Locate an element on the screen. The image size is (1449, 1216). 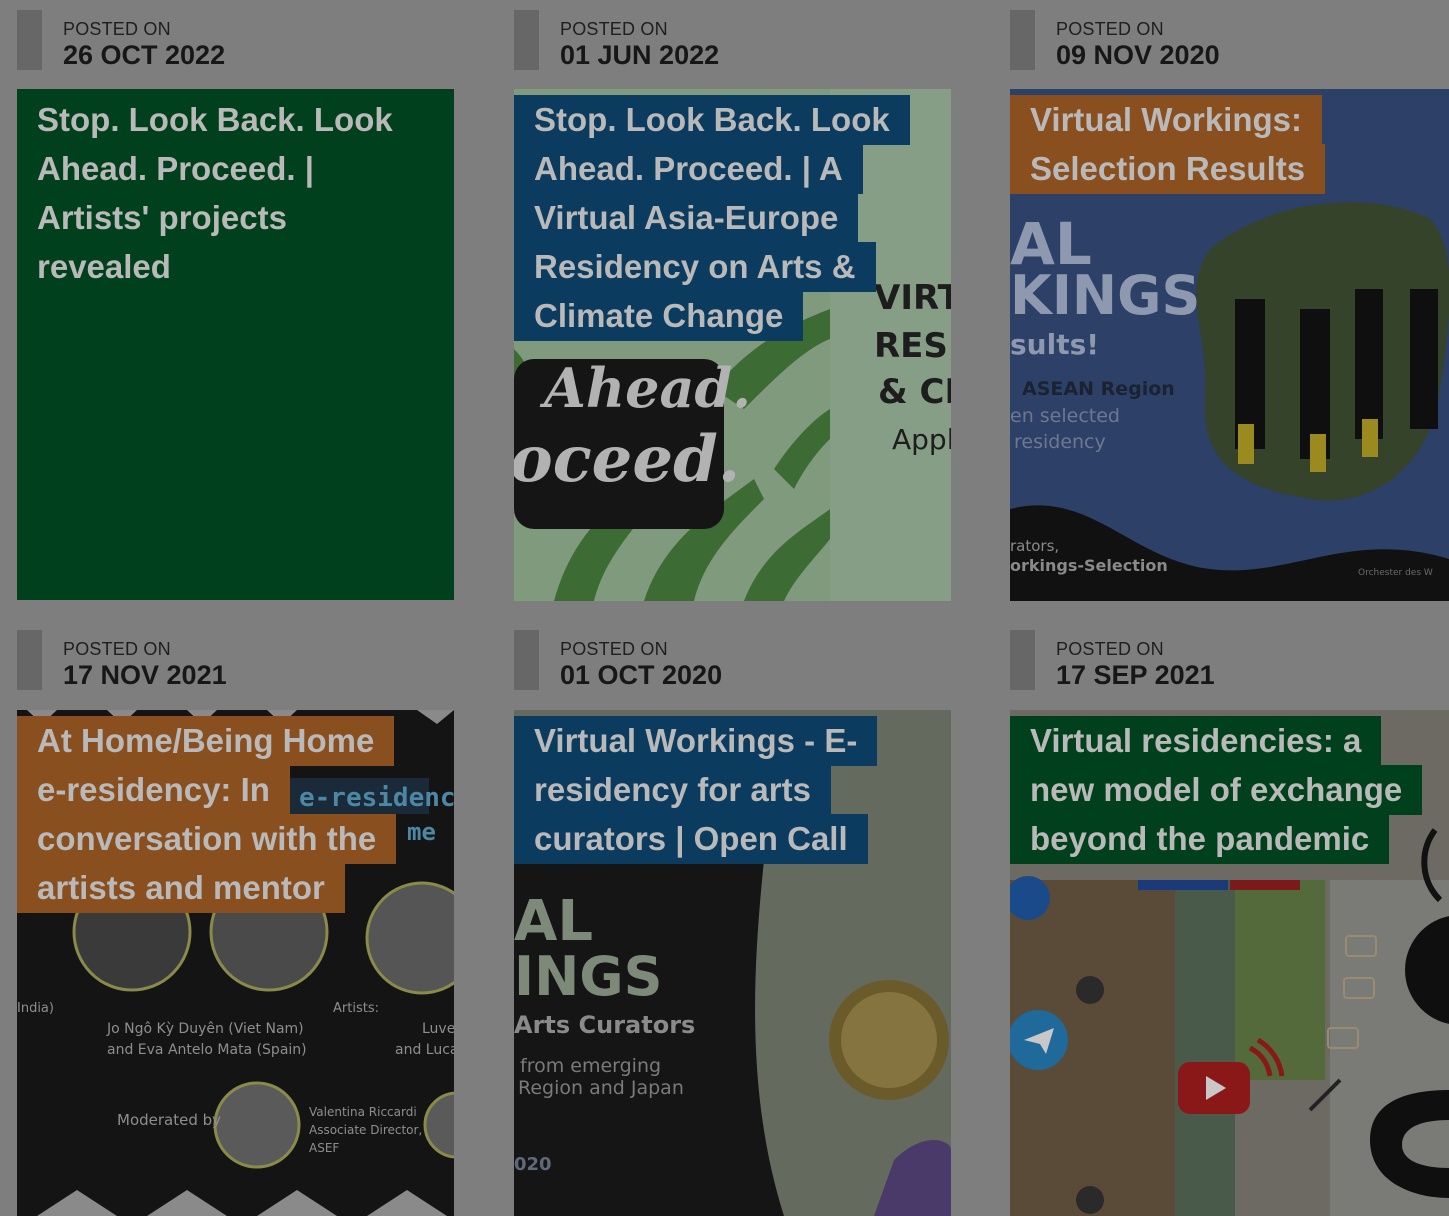
post-meta: POSTED ON 26 OCT 2022 is located at coordinates (235, 35).